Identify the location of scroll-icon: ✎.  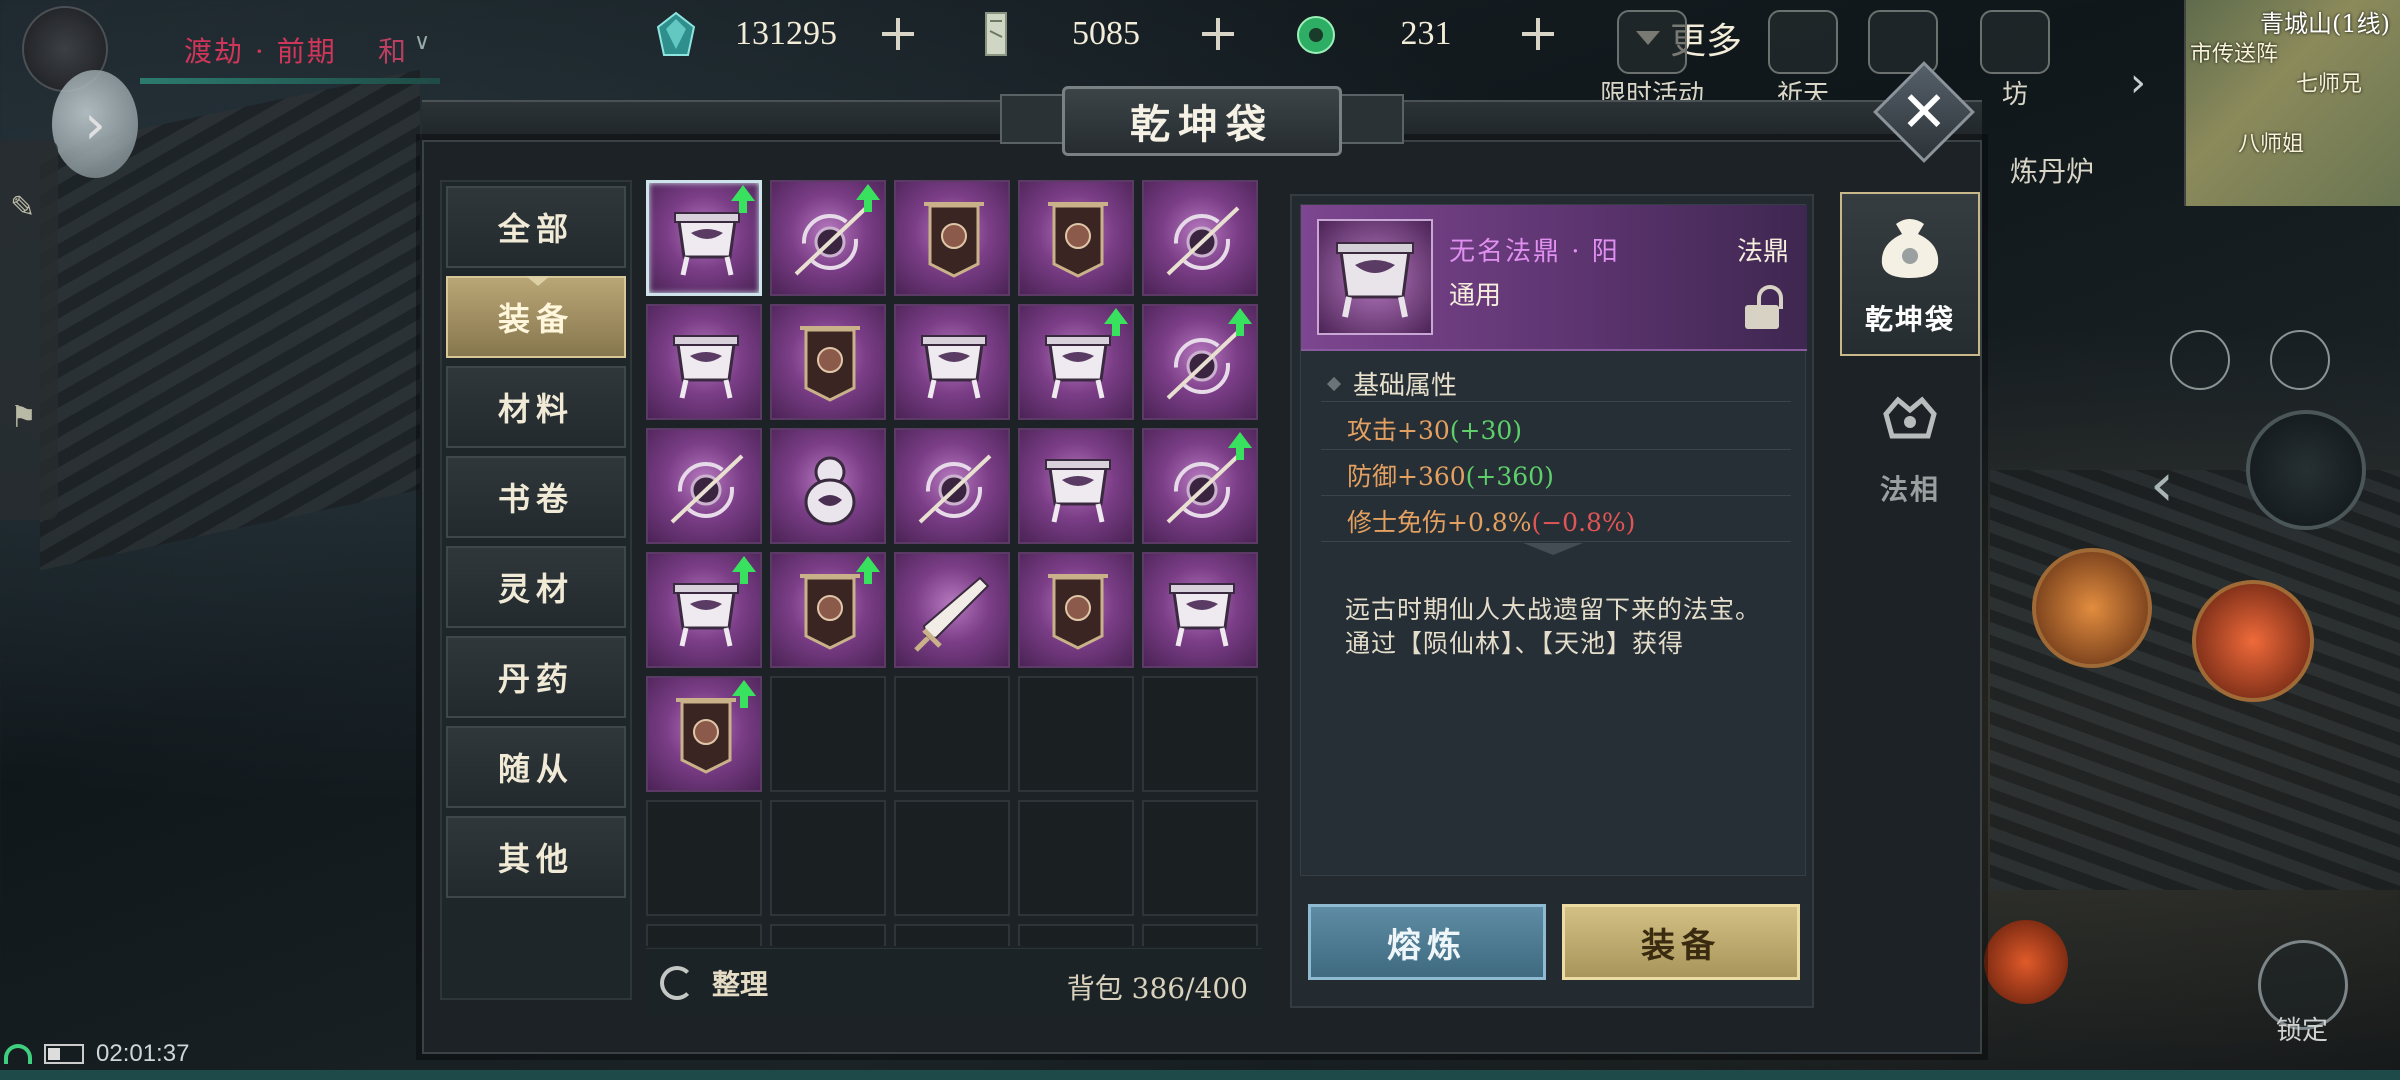
(29, 209).